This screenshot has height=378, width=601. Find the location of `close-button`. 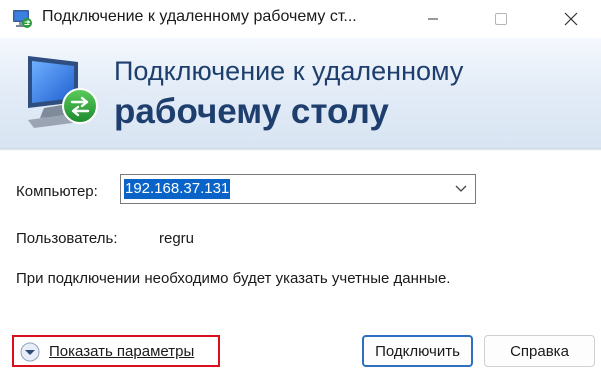

close-button is located at coordinates (571, 19).